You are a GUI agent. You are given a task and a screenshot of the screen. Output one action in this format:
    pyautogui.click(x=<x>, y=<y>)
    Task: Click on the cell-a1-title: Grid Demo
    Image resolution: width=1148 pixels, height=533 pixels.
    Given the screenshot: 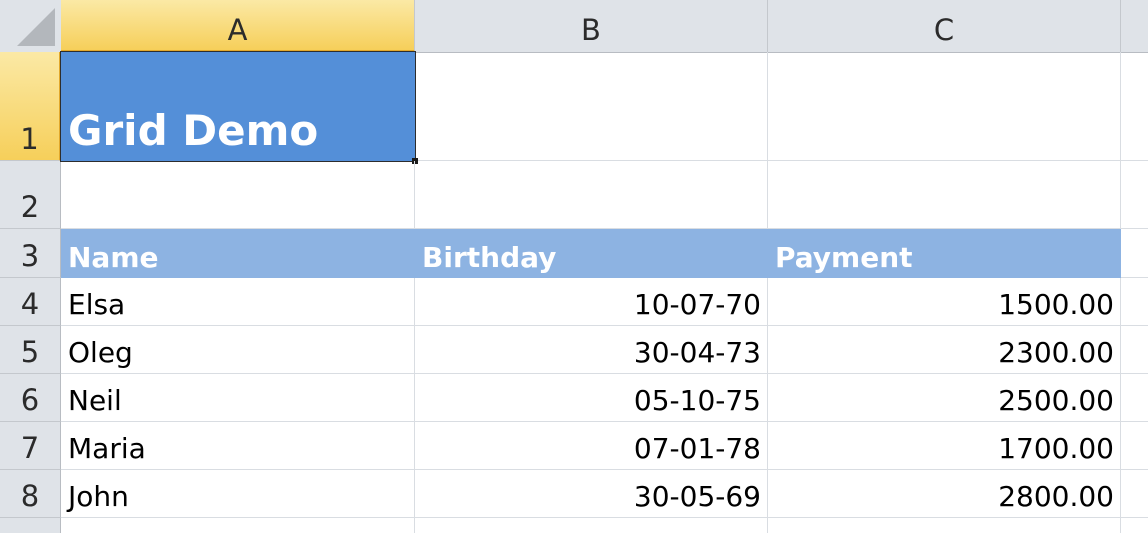 What is the action you would take?
    pyautogui.click(x=238, y=106)
    